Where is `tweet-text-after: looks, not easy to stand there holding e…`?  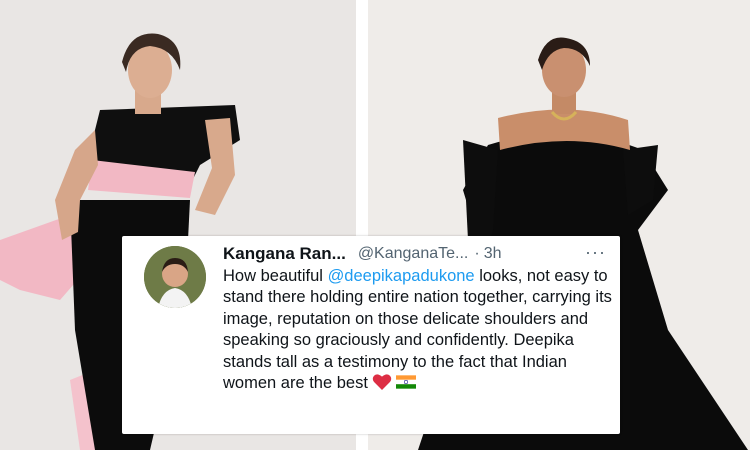 tweet-text-after: looks, not easy to stand there holding e… is located at coordinates (417, 330).